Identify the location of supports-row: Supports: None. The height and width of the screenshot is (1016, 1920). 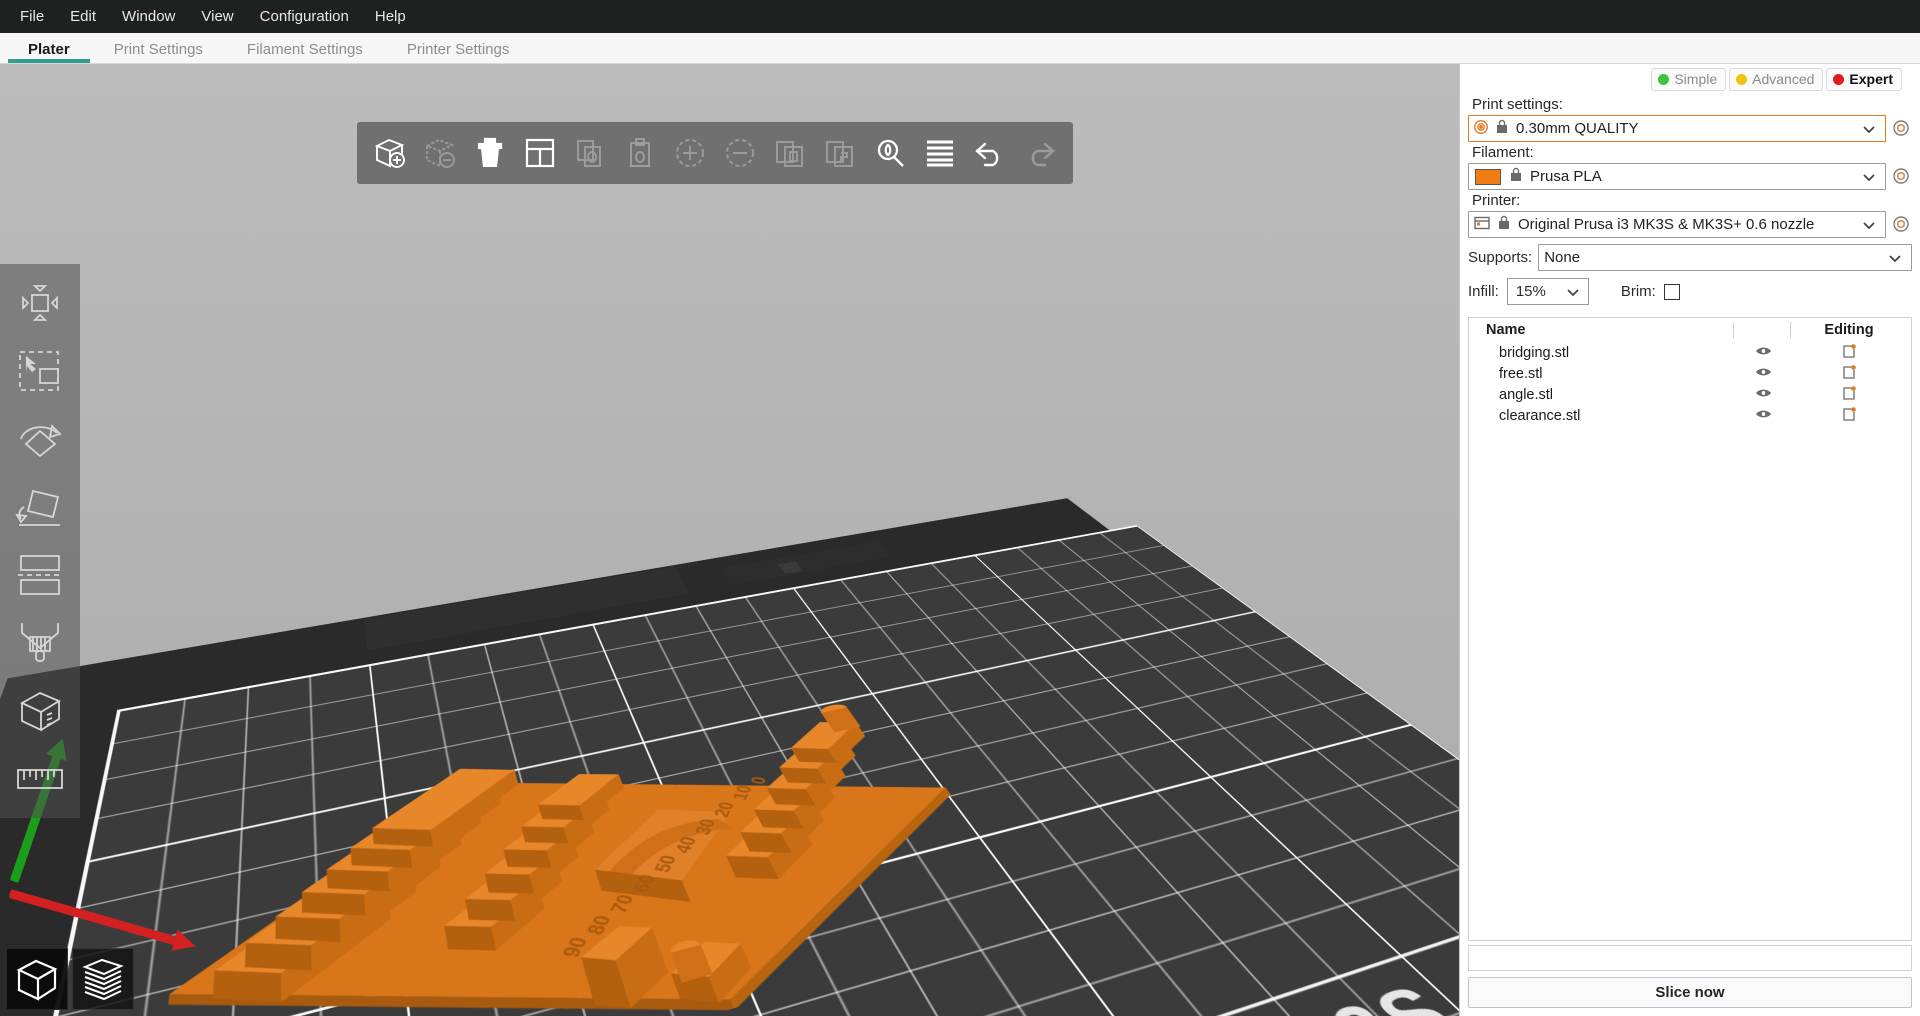
(1690, 257).